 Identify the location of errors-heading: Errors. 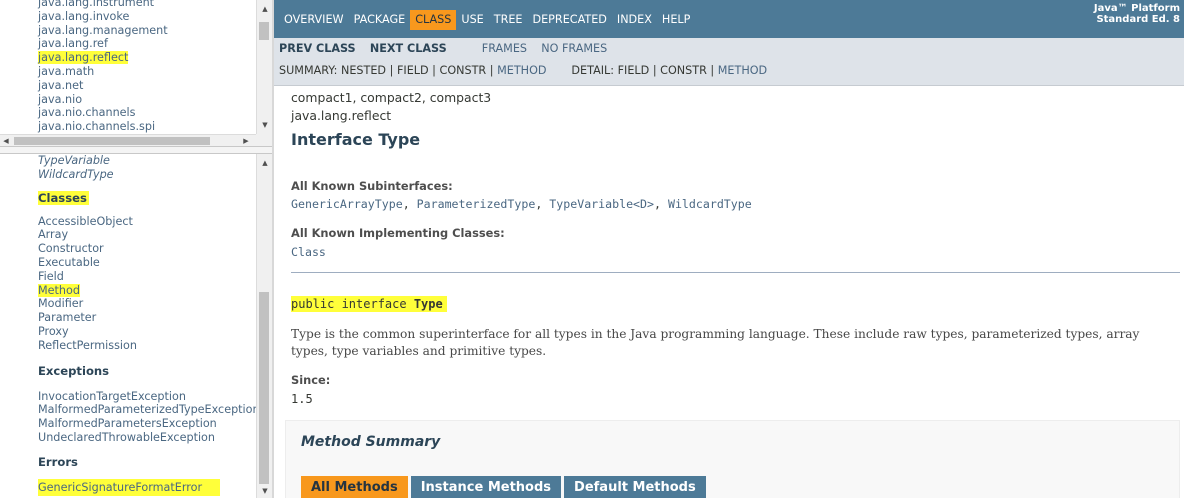
(58, 461).